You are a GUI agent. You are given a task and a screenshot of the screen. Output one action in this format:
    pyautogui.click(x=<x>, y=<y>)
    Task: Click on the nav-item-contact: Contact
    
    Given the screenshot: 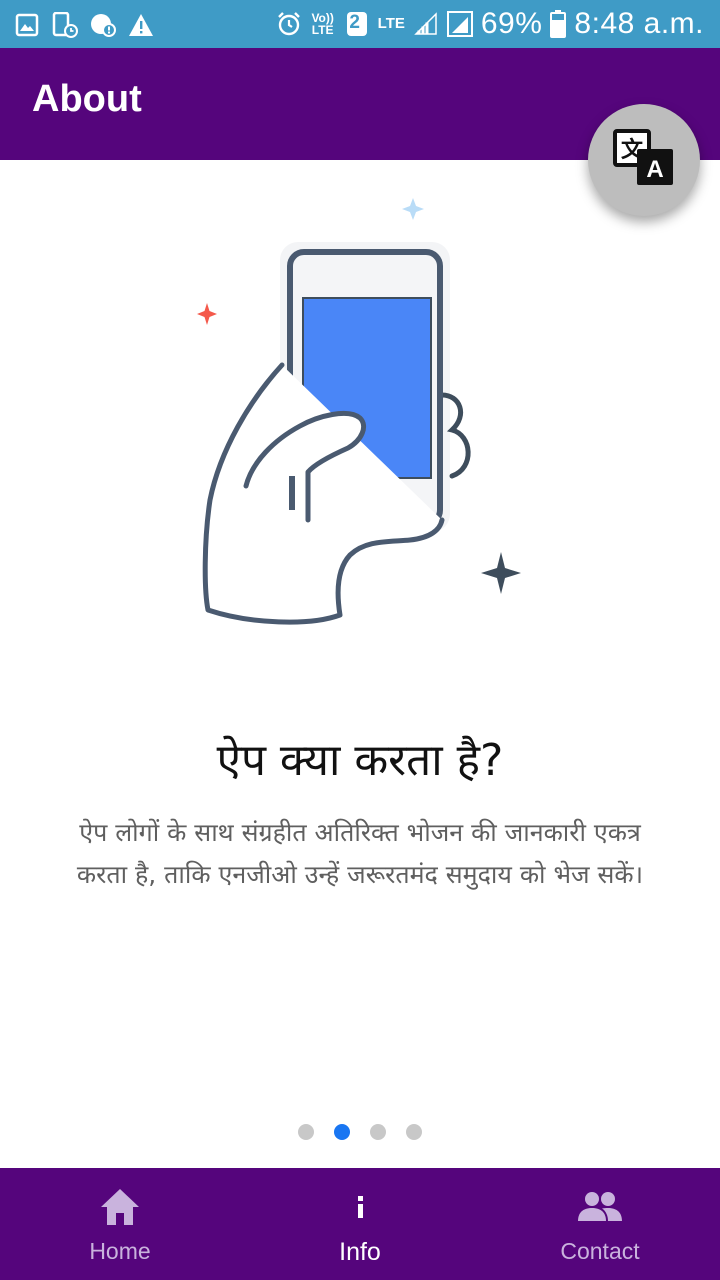 What is the action you would take?
    pyautogui.click(x=600, y=1224)
    